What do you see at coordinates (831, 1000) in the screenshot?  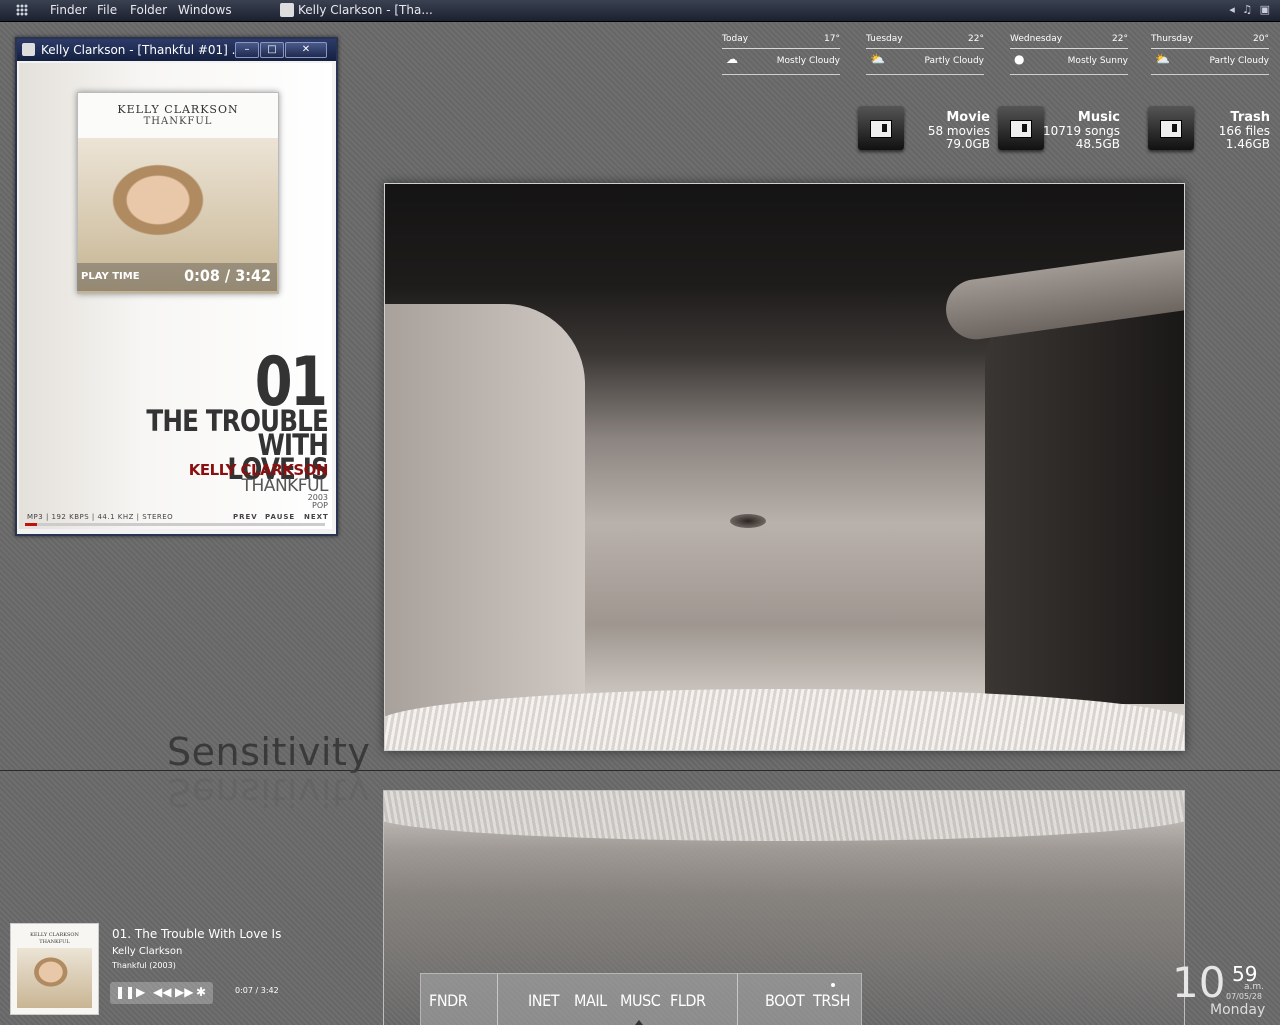 I see `dock-item-trsh: TRSH` at bounding box center [831, 1000].